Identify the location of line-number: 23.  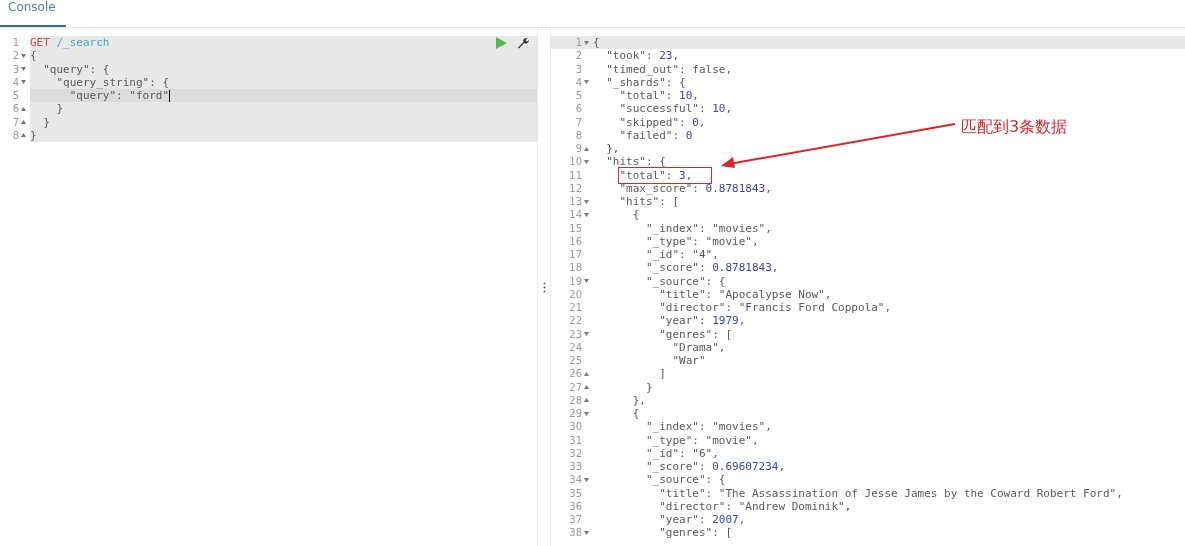
(575, 334).